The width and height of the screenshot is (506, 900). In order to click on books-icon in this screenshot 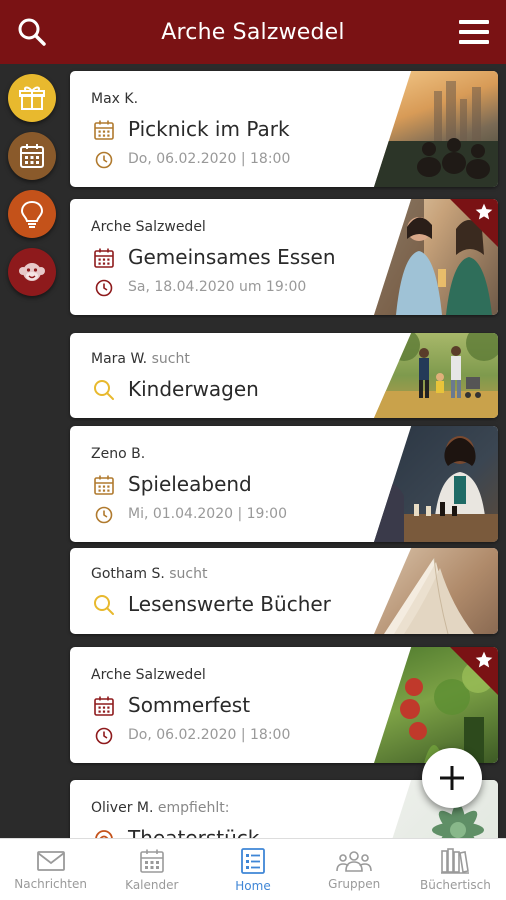, I will do `click(455, 860)`.